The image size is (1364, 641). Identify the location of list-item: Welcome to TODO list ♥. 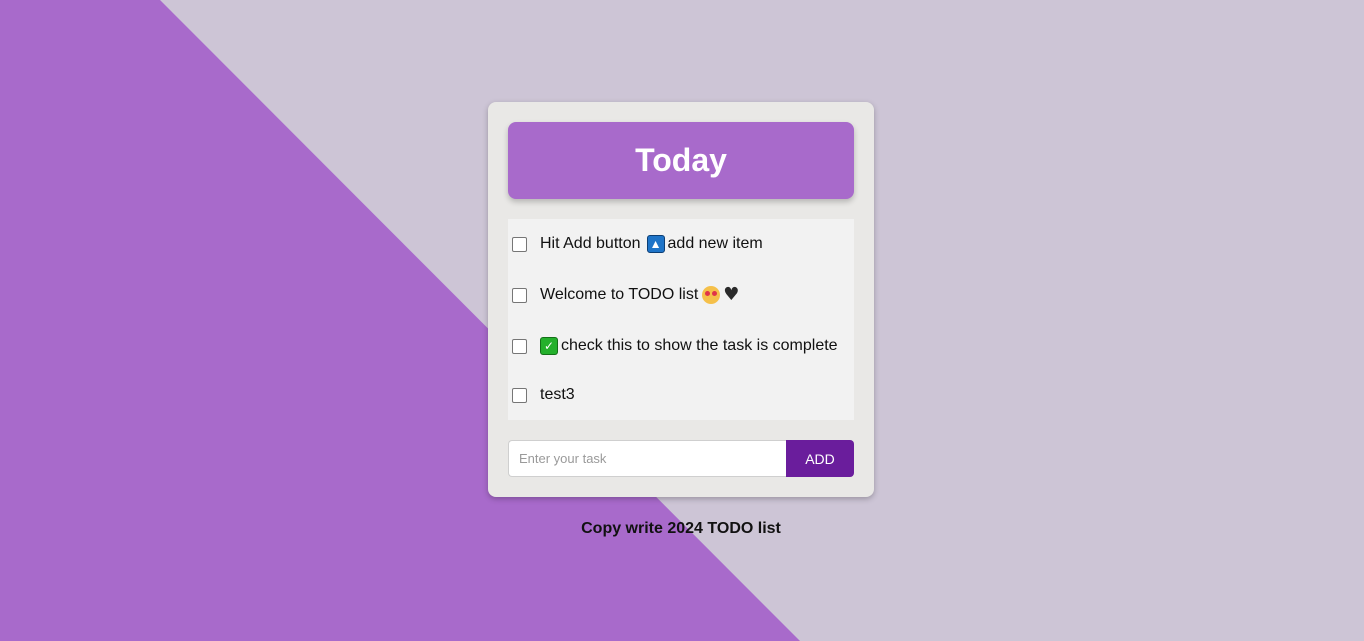
(681, 295).